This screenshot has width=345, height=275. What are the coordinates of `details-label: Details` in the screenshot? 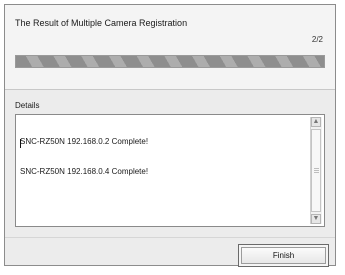 It's located at (27, 105).